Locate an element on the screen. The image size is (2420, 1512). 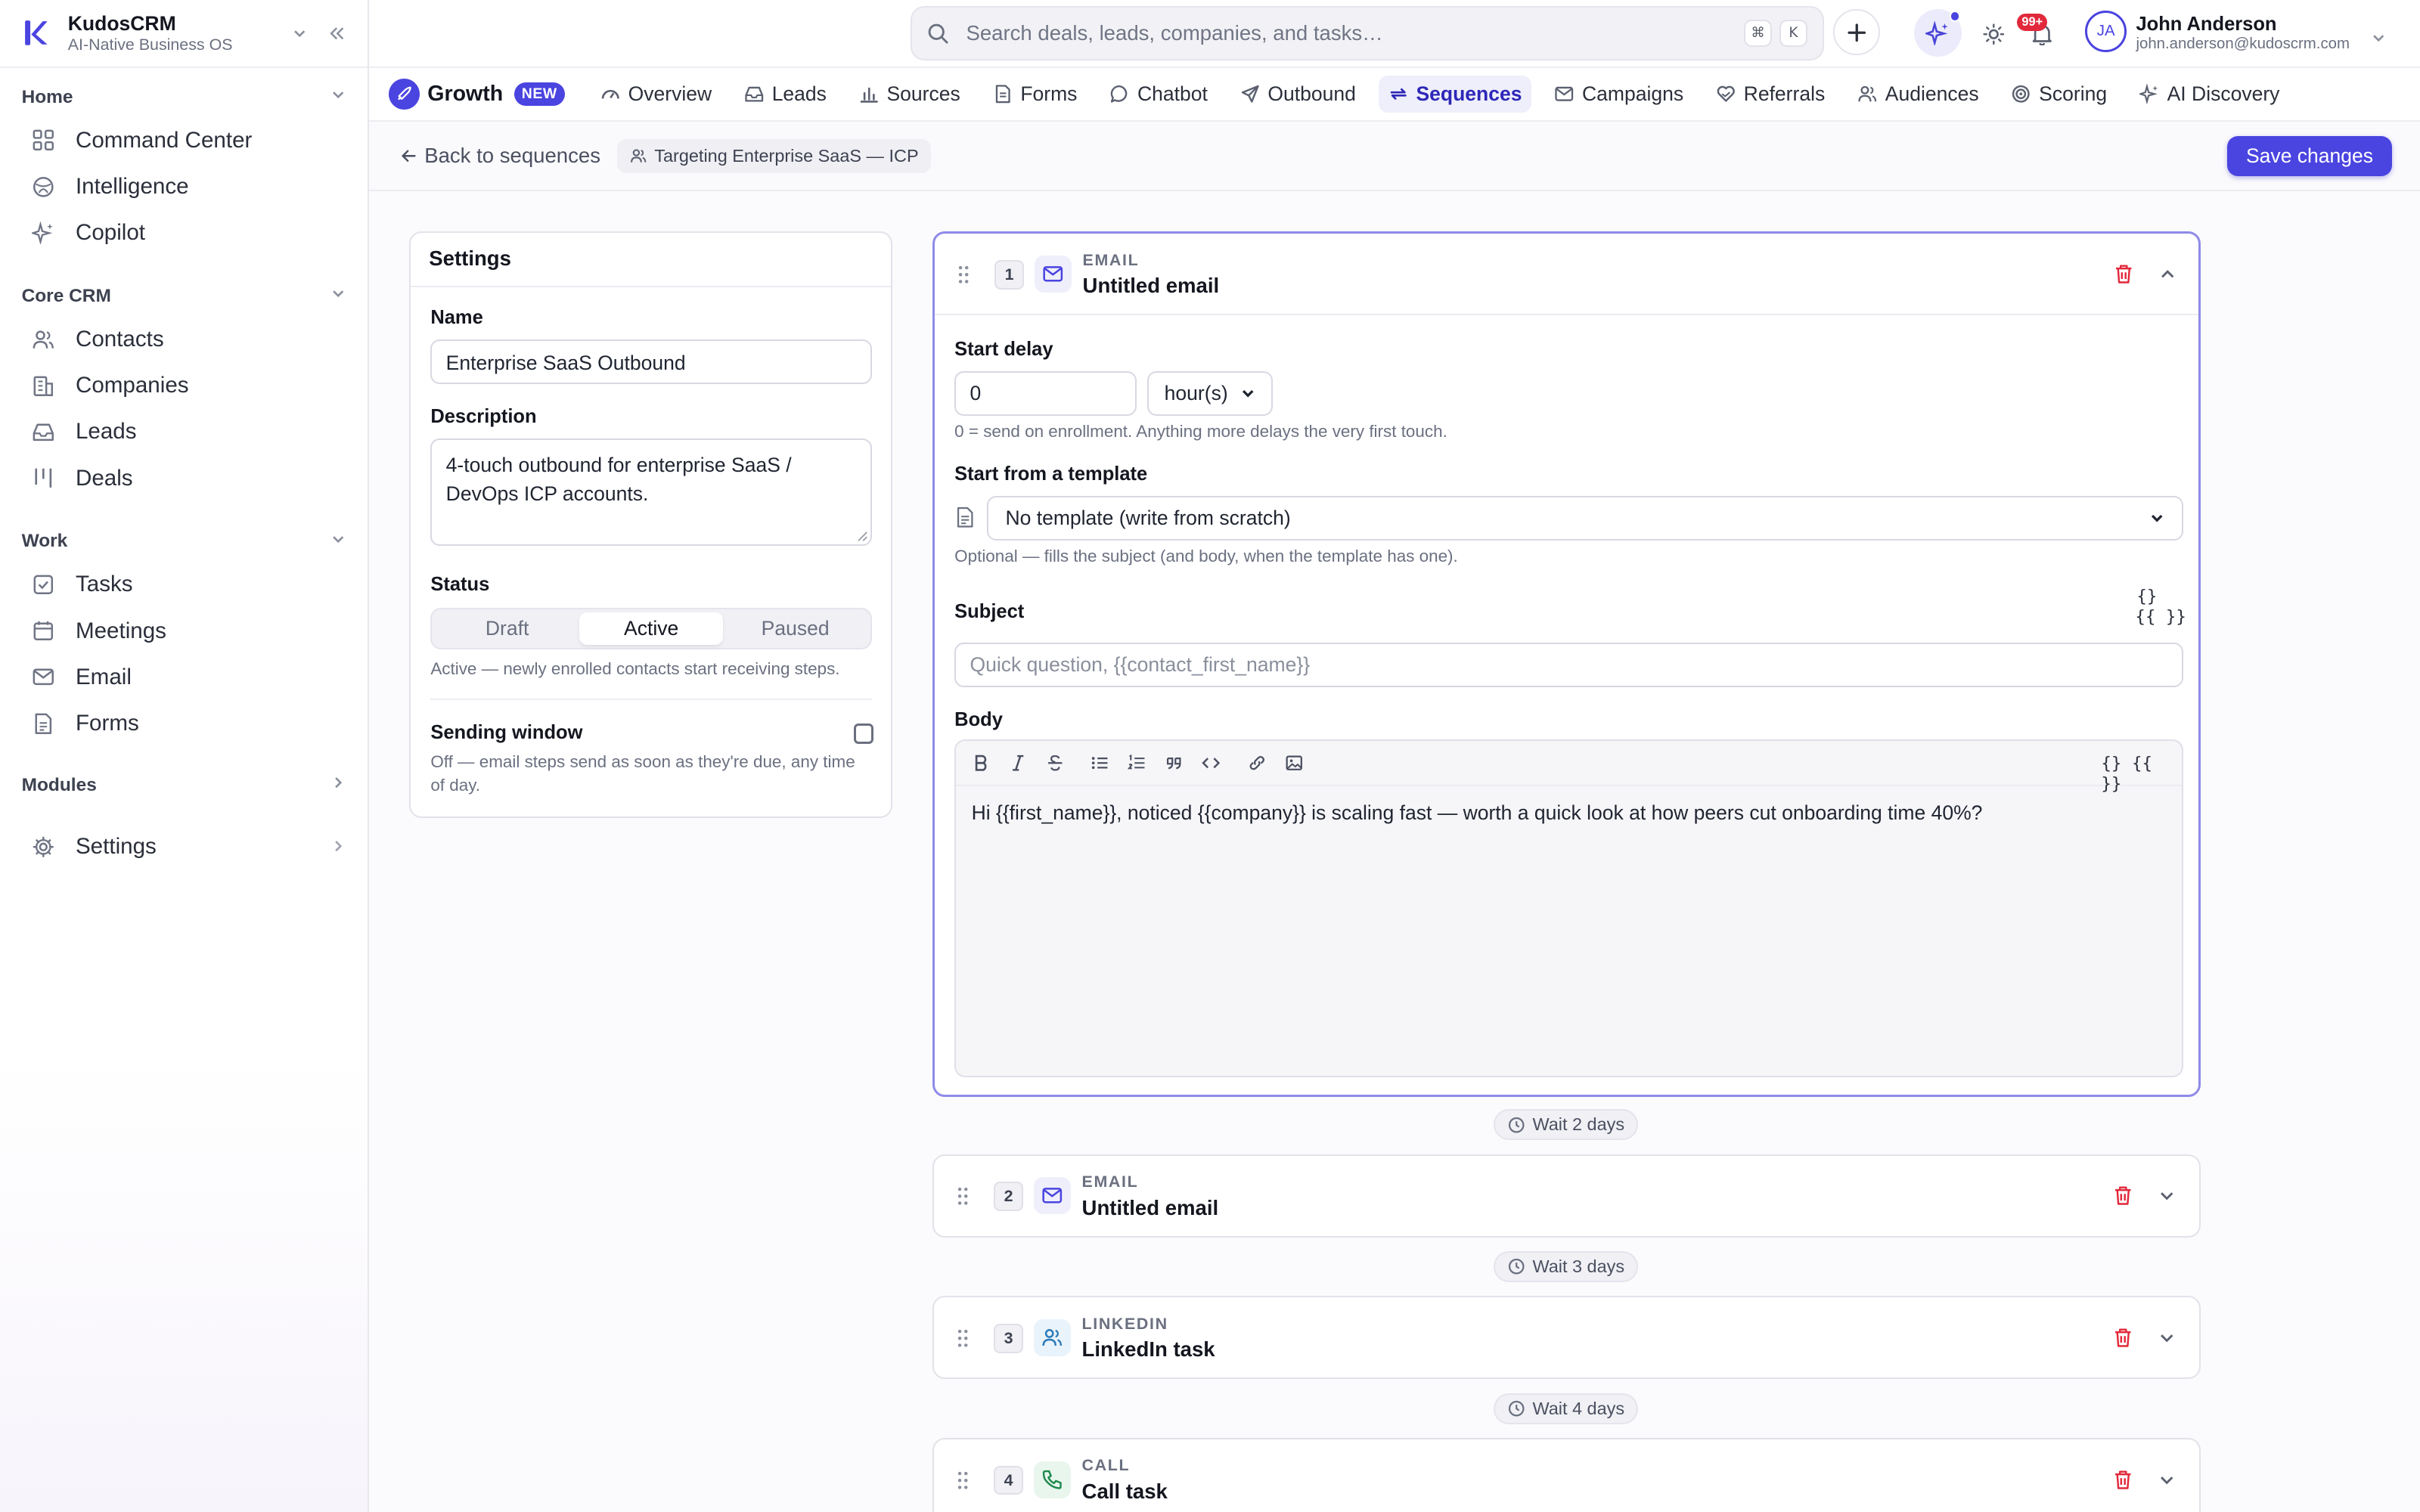
tab-ai-discovery: AI Discovery is located at coordinates (2209, 94).